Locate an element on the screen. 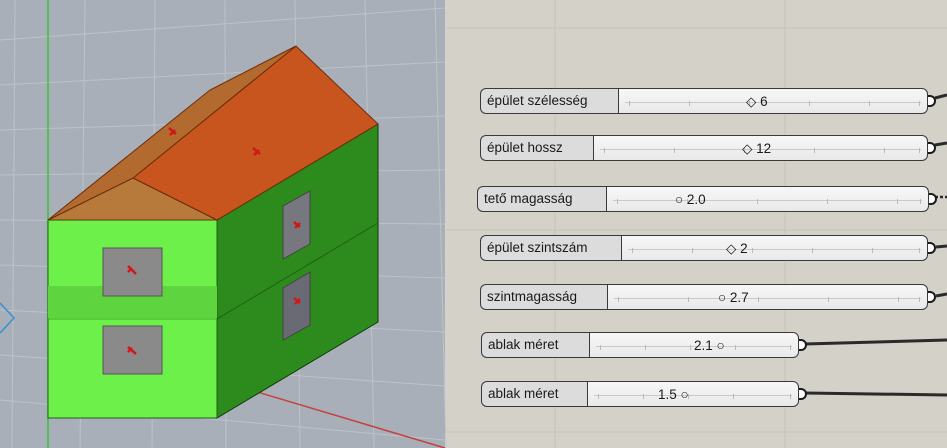 The width and height of the screenshot is (947, 448). slider-ablak-meret-2: ablak méret 1.5 ○ is located at coordinates (640, 394).